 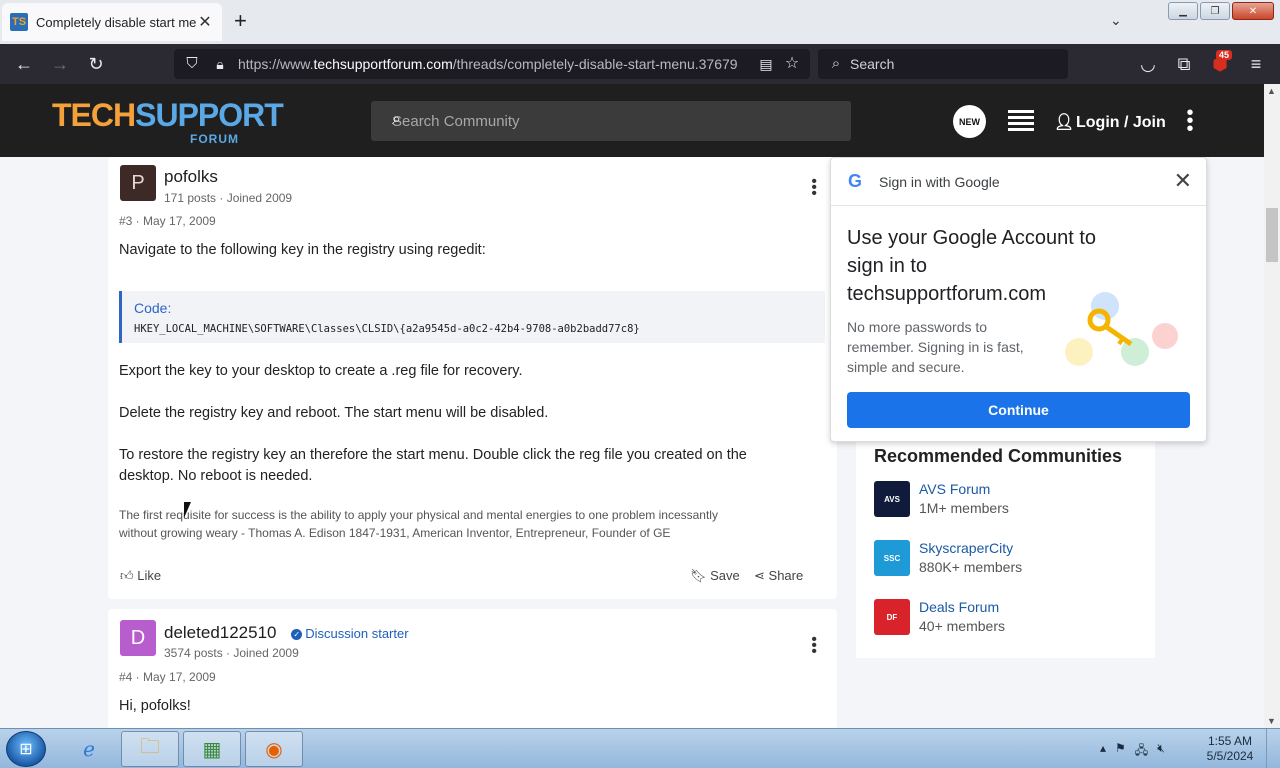 I want to click on community-item-avs-forum: AVS AVS Forum 1M+ members, so click(x=1009, y=499).